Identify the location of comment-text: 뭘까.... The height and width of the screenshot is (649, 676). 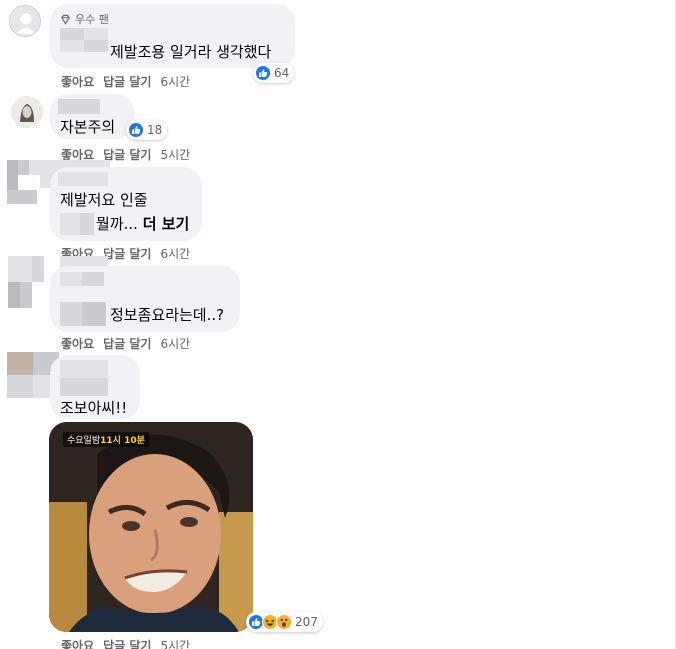
(117, 224).